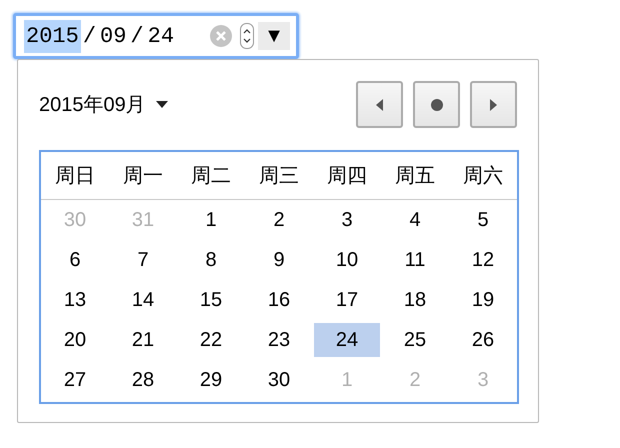 The height and width of the screenshot is (448, 620). What do you see at coordinates (274, 36) in the screenshot?
I see `dropdown-button: ▼` at bounding box center [274, 36].